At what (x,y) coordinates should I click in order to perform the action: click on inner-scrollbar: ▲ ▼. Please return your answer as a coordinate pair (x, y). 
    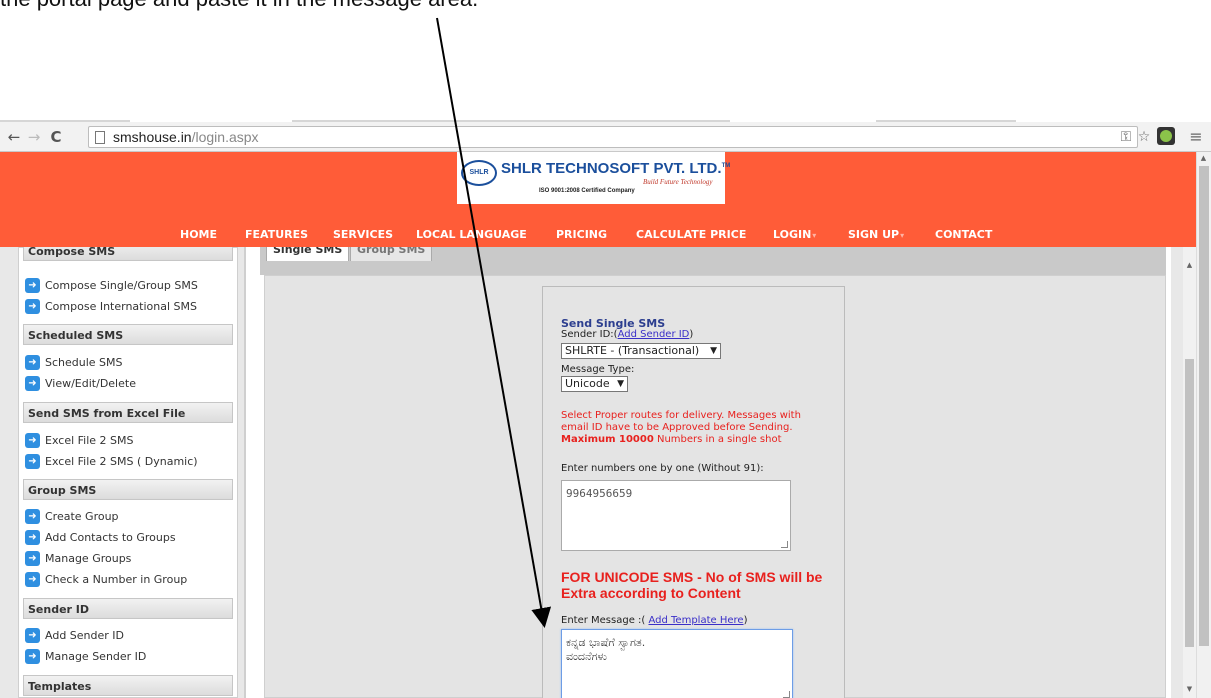
    Looking at the image, I should click on (1189, 472).